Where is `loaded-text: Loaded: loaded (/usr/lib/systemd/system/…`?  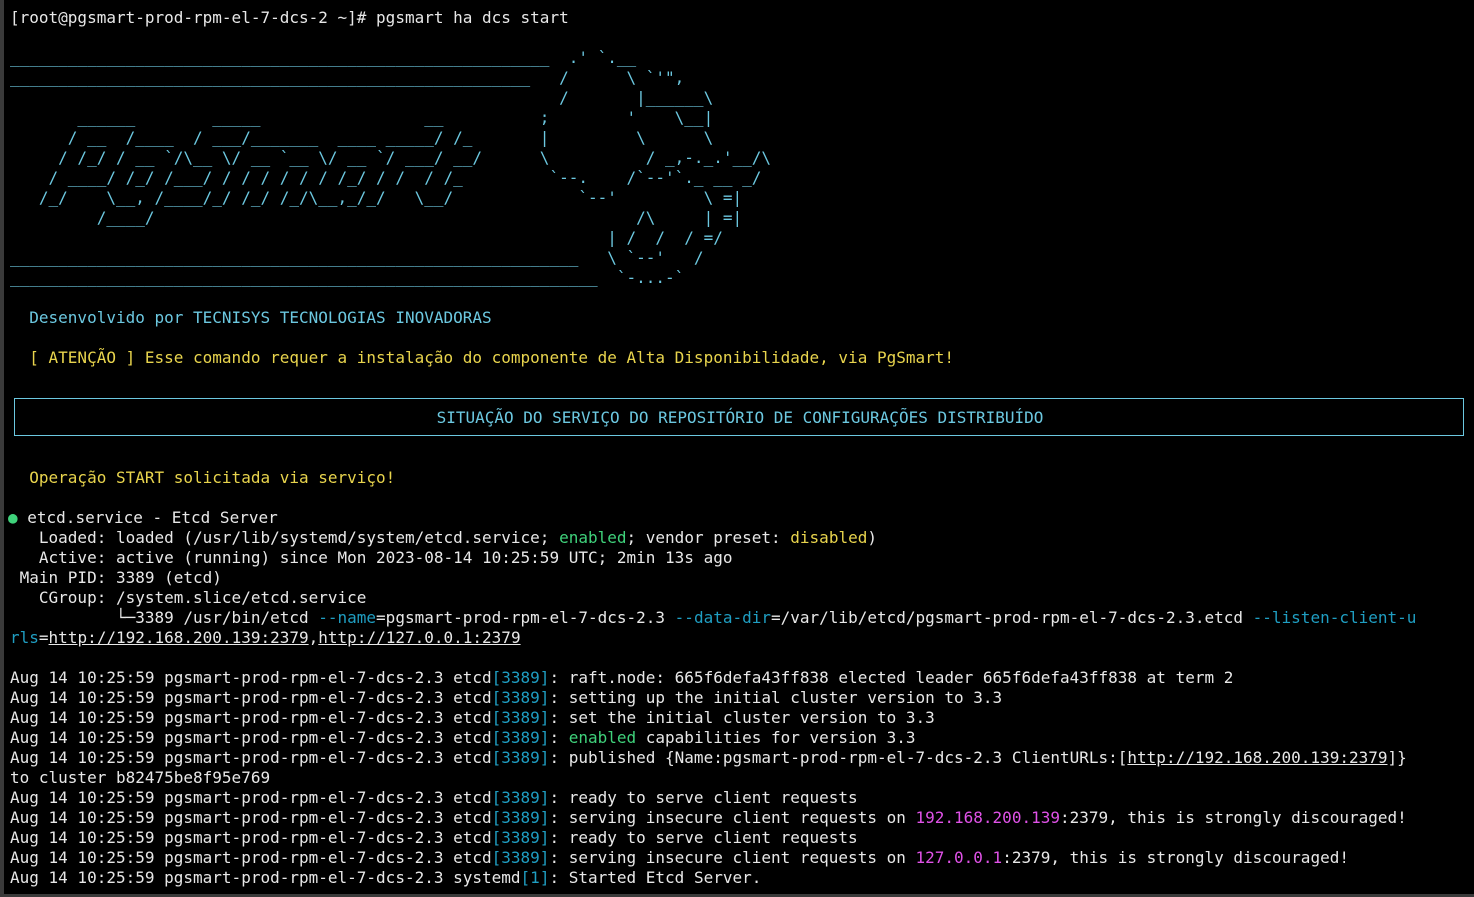 loaded-text: Loaded: loaded (/usr/lib/systemd/system/… is located at coordinates (285, 537).